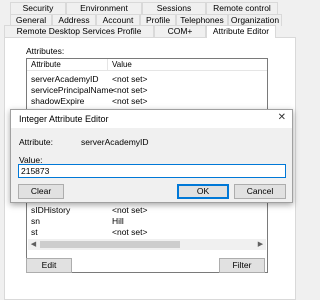 This screenshot has width=320, height=300. Describe the element at coordinates (242, 265) in the screenshot. I see `filter-button: Filter` at that location.